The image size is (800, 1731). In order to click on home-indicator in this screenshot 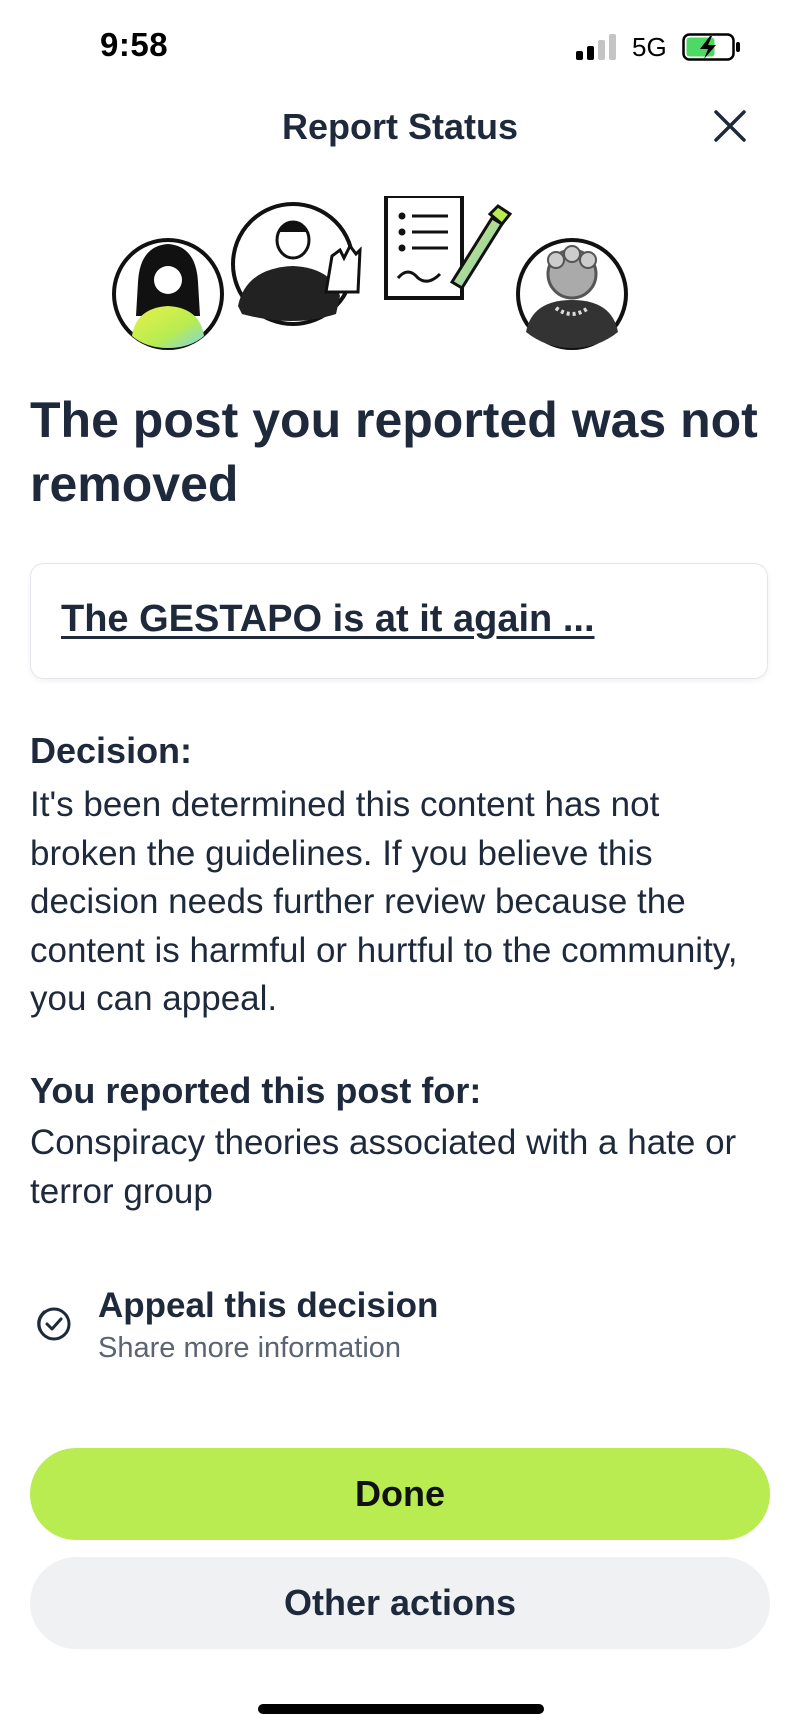, I will do `click(401, 1709)`.